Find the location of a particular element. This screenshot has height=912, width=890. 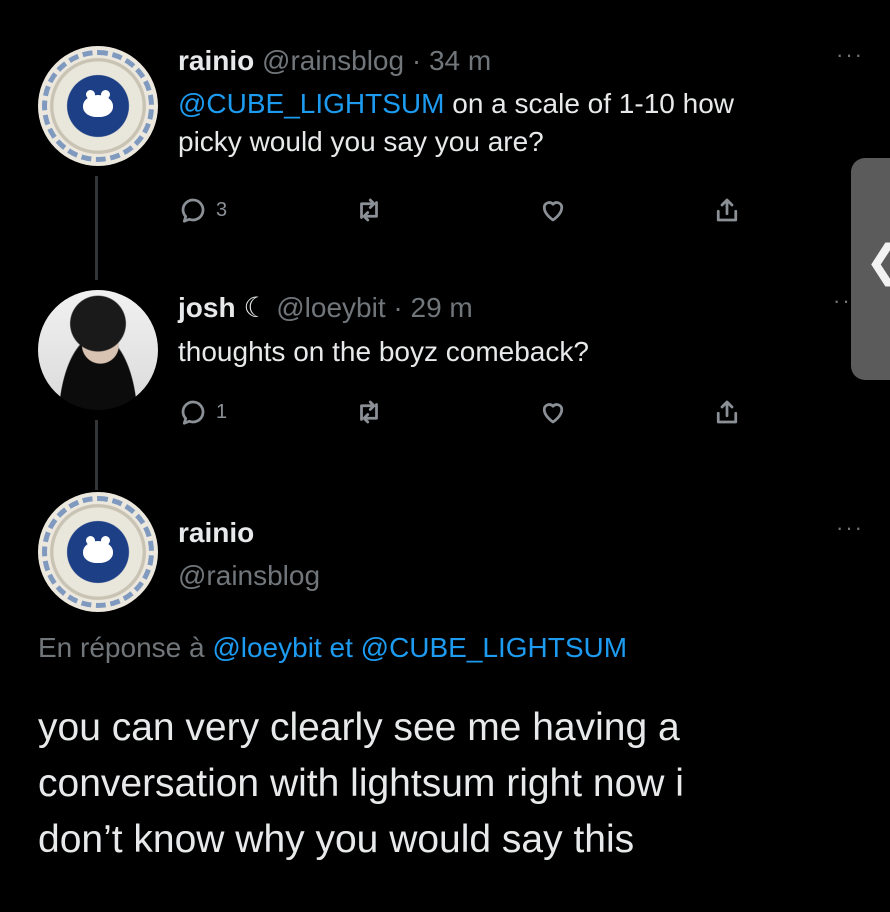

reply-button: 3 is located at coordinates (202, 210).